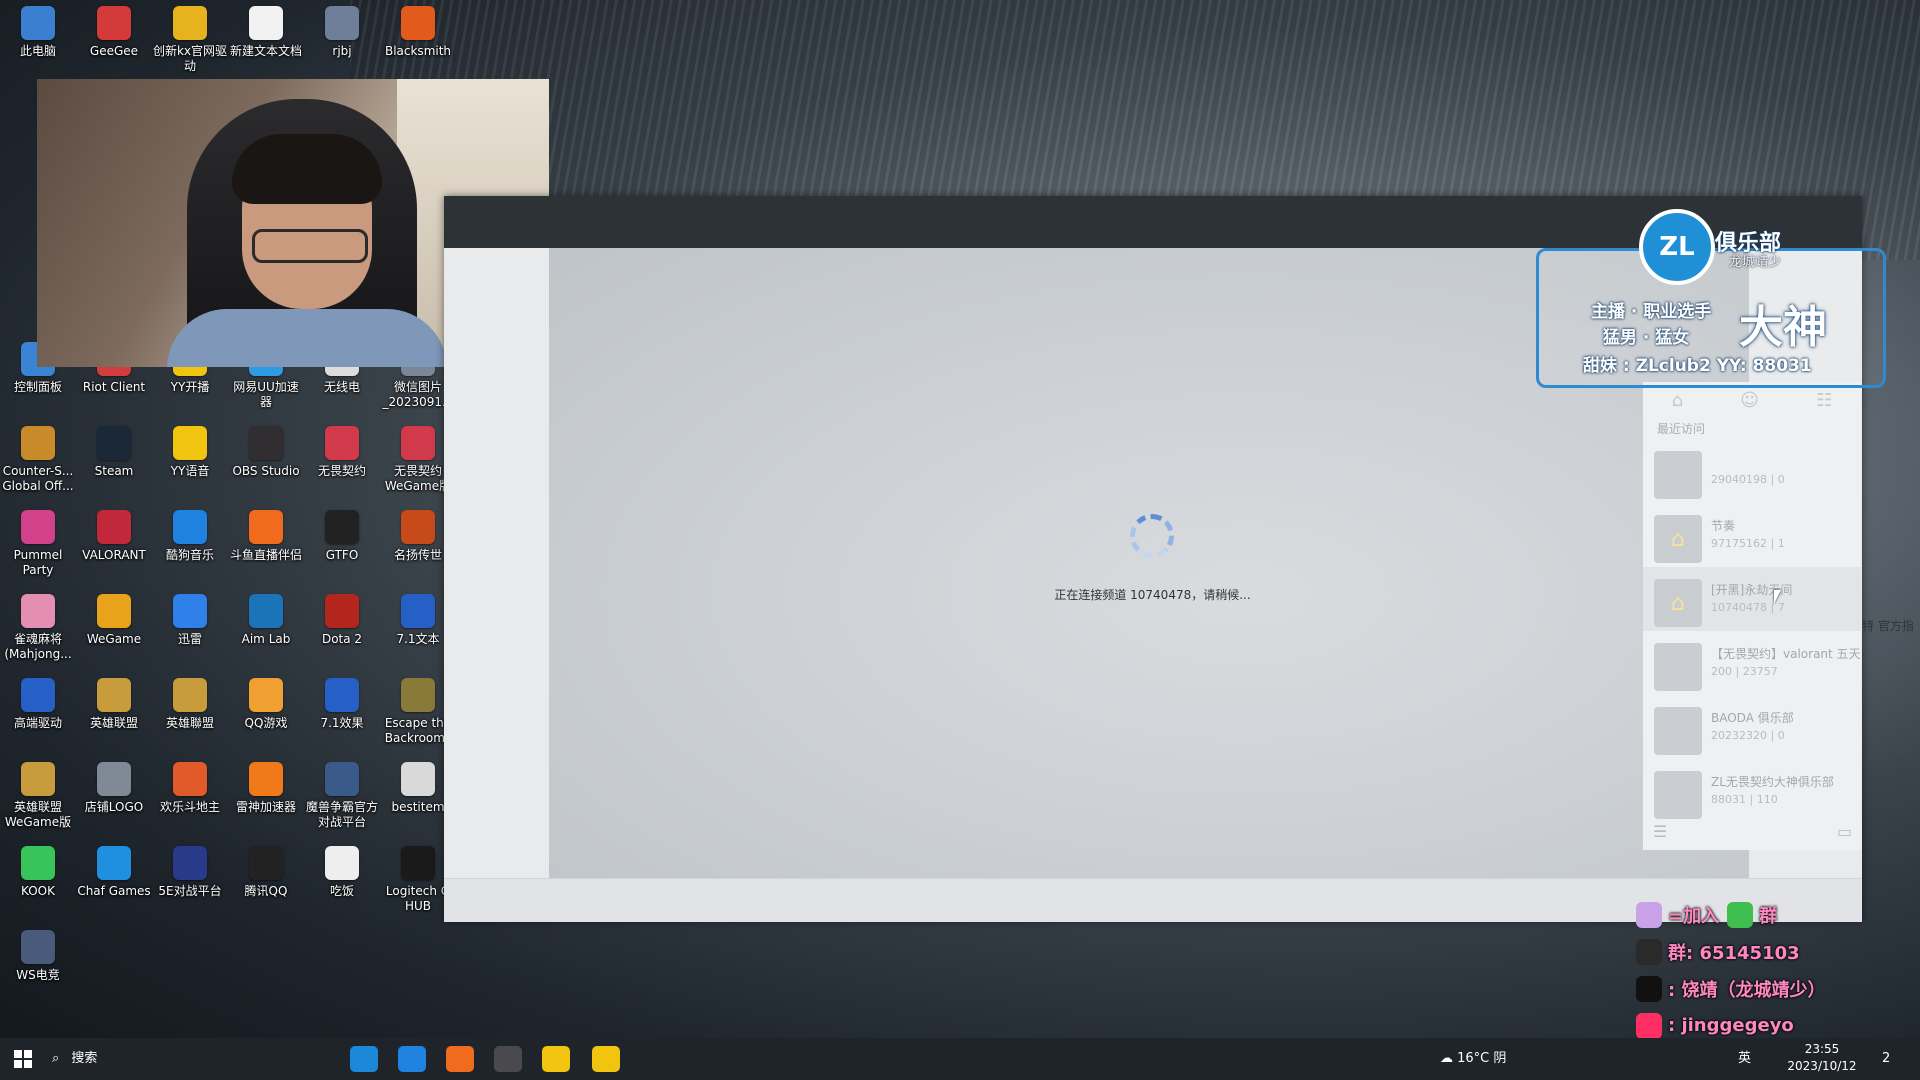 This screenshot has width=1920, height=1080. I want to click on desktop-icon: 英雄联盟, so click(114, 704).